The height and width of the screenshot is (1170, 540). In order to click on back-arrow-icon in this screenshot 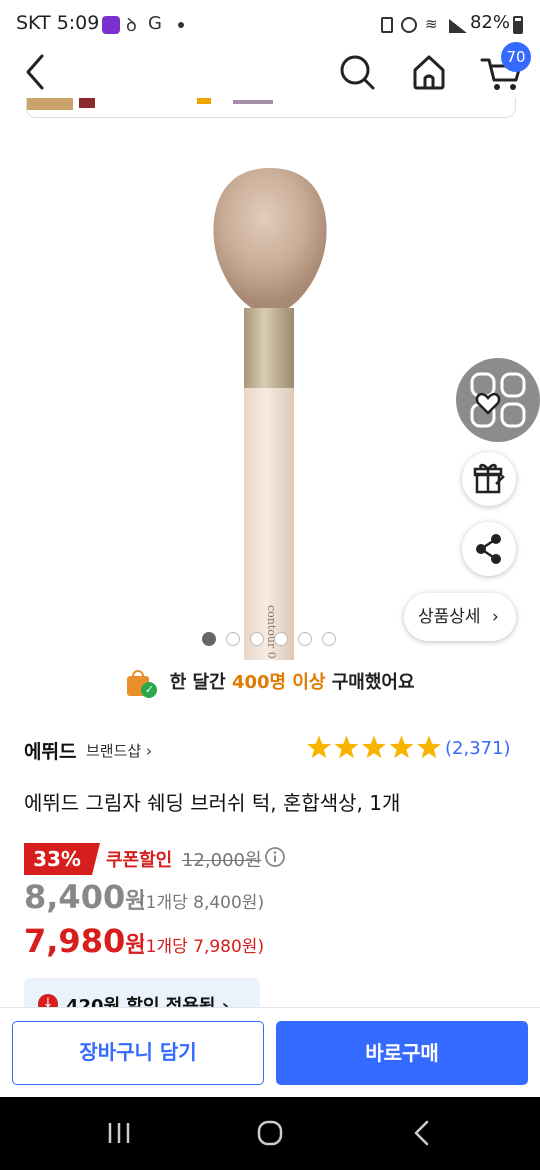, I will do `click(421, 1133)`.